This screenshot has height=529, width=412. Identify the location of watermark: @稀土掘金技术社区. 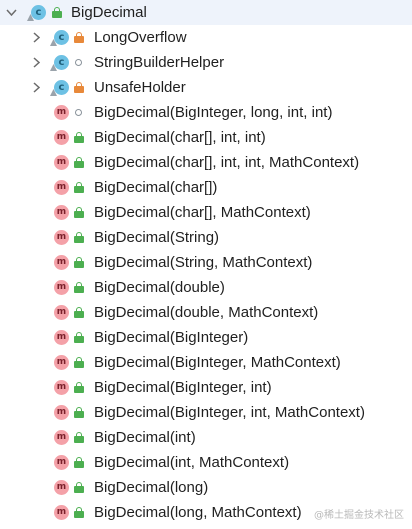
(359, 515).